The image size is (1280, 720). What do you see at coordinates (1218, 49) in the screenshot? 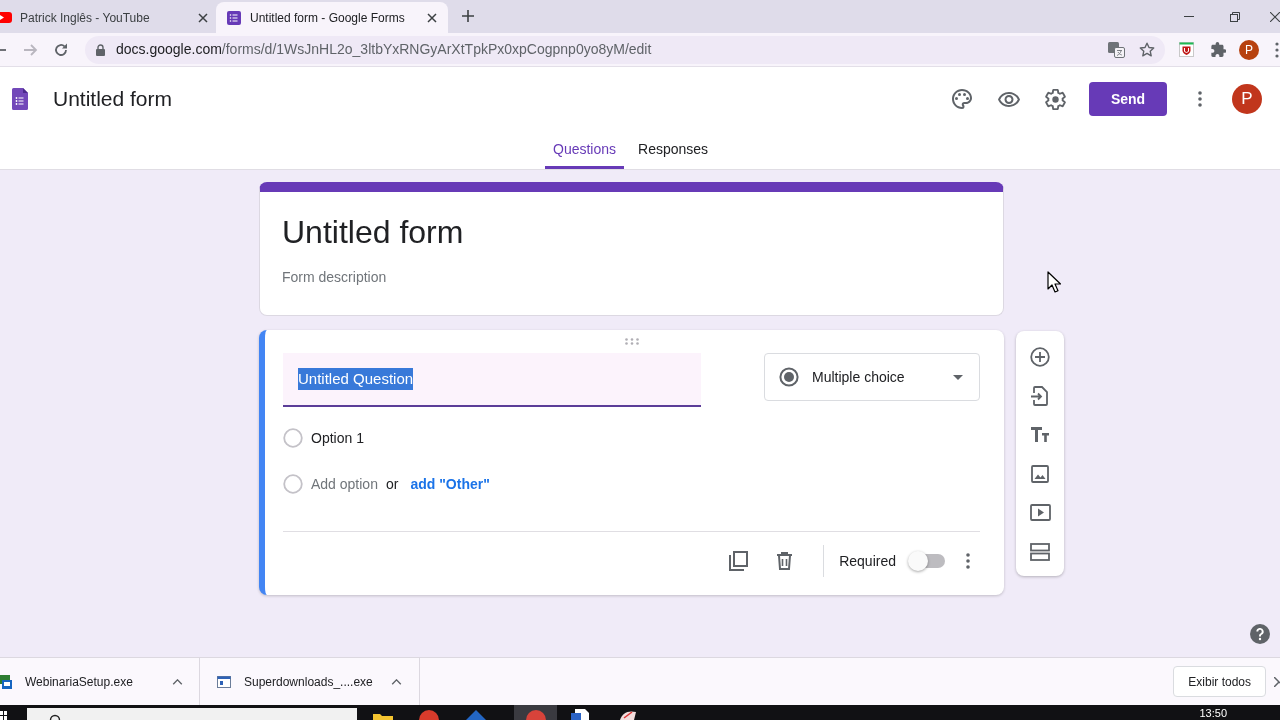
I see `puzzle-icon` at bounding box center [1218, 49].